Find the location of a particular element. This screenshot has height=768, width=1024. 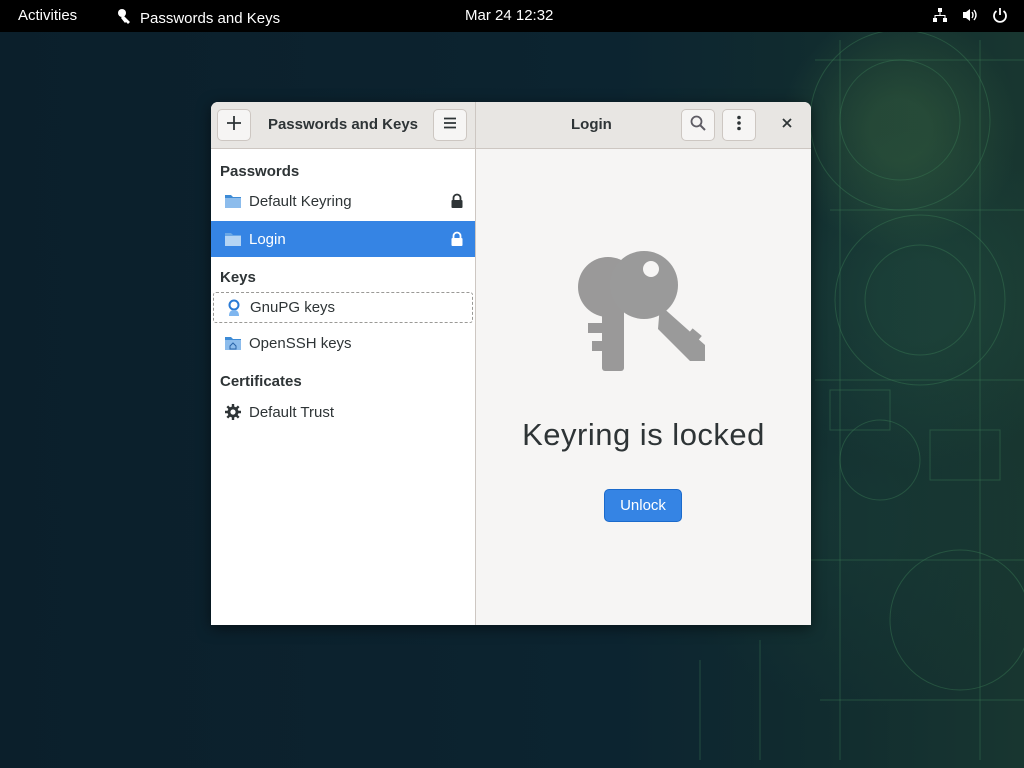

search-icon is located at coordinates (698, 125).